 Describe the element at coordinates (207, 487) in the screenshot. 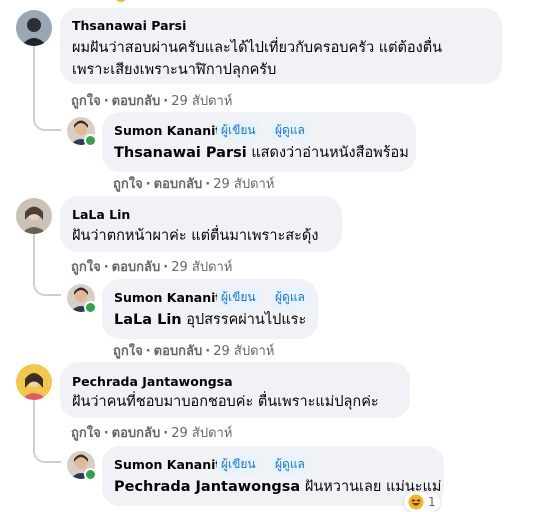

I see `mention-link: Pechrada Jantawongsa` at that location.